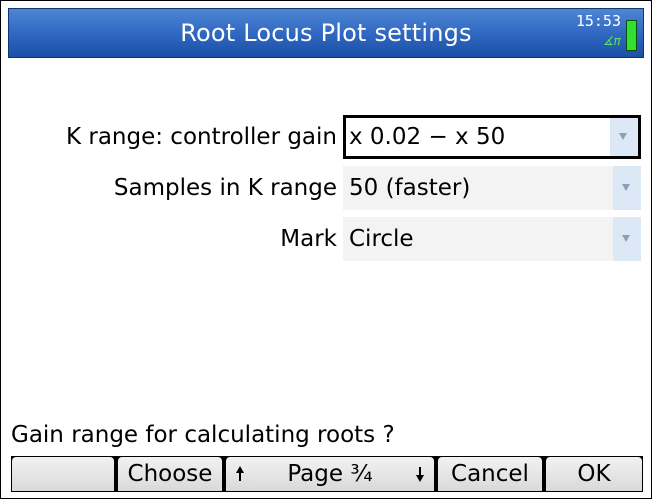  Describe the element at coordinates (420, 478) in the screenshot. I see `page-down-arrow-icon` at that location.